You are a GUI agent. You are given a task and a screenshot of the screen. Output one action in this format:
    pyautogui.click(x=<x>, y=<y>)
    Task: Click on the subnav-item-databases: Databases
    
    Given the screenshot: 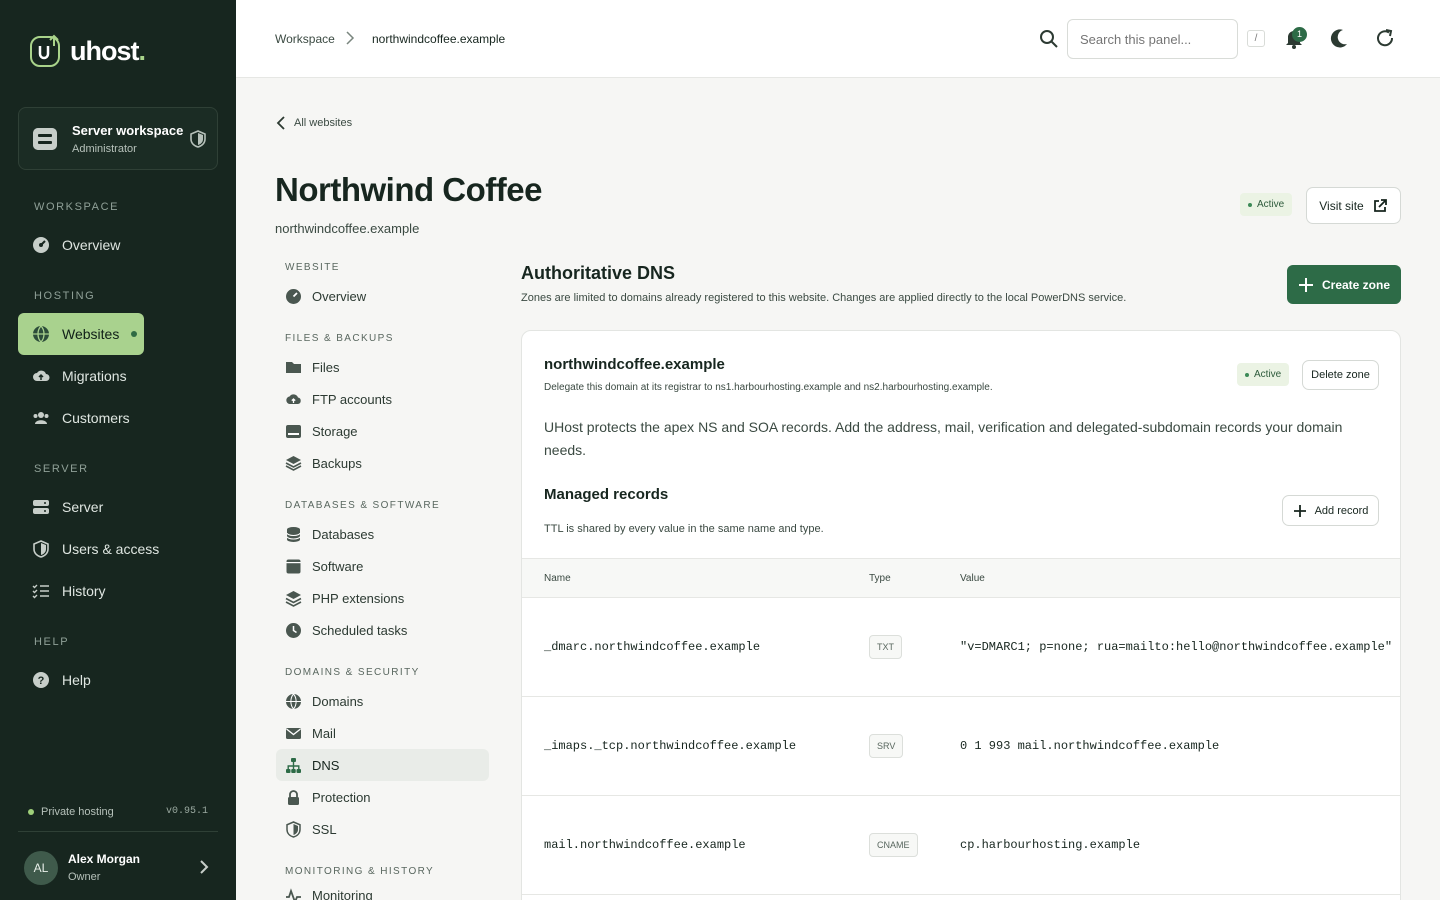 What is the action you would take?
    pyautogui.click(x=382, y=534)
    